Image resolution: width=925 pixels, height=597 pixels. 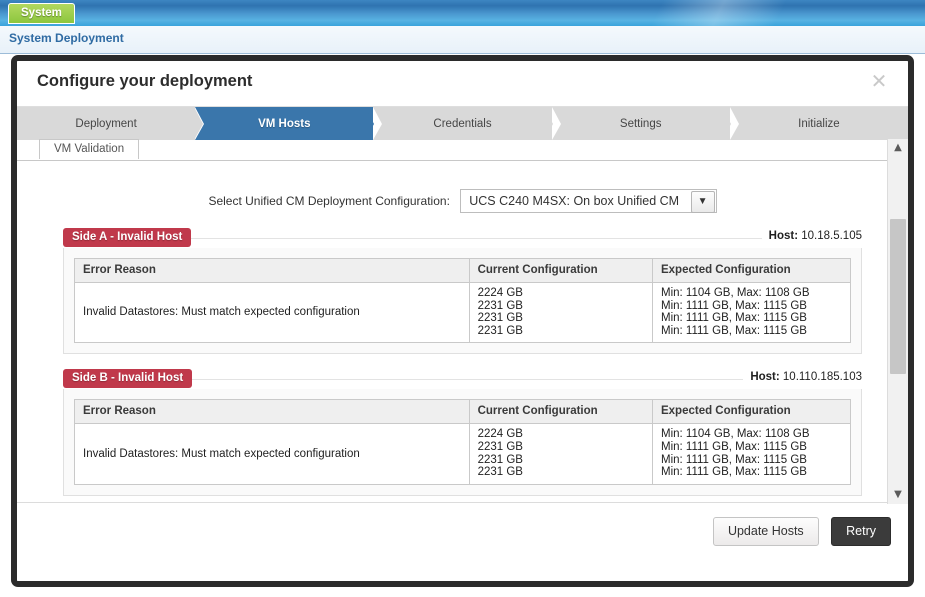 I want to click on tab-strip: VM Validation, so click(x=462, y=150).